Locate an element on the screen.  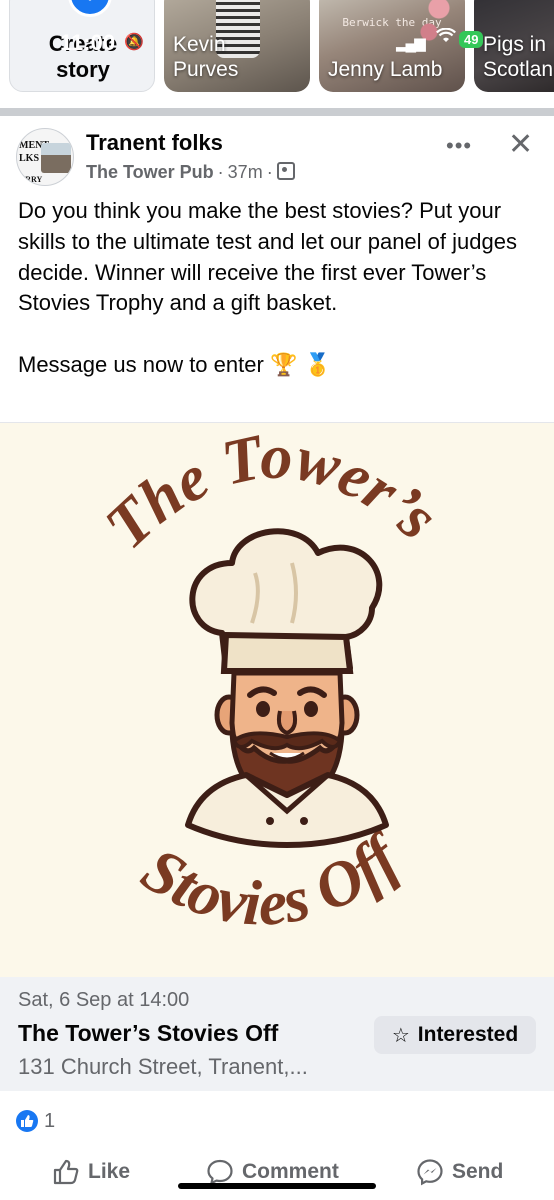
thumbs-up-icon is located at coordinates (66, 1172).